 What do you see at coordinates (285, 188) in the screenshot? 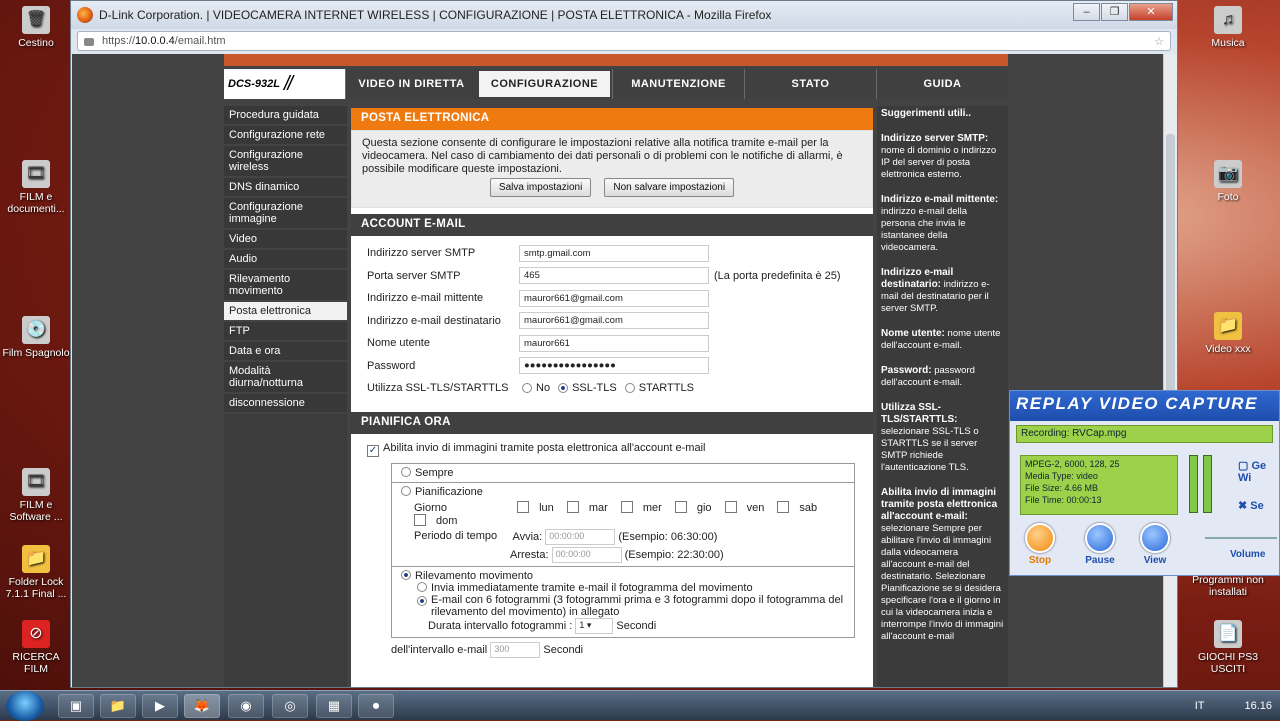
I see `sidebar-item-dns-dinamico: DNS dinamico` at bounding box center [285, 188].